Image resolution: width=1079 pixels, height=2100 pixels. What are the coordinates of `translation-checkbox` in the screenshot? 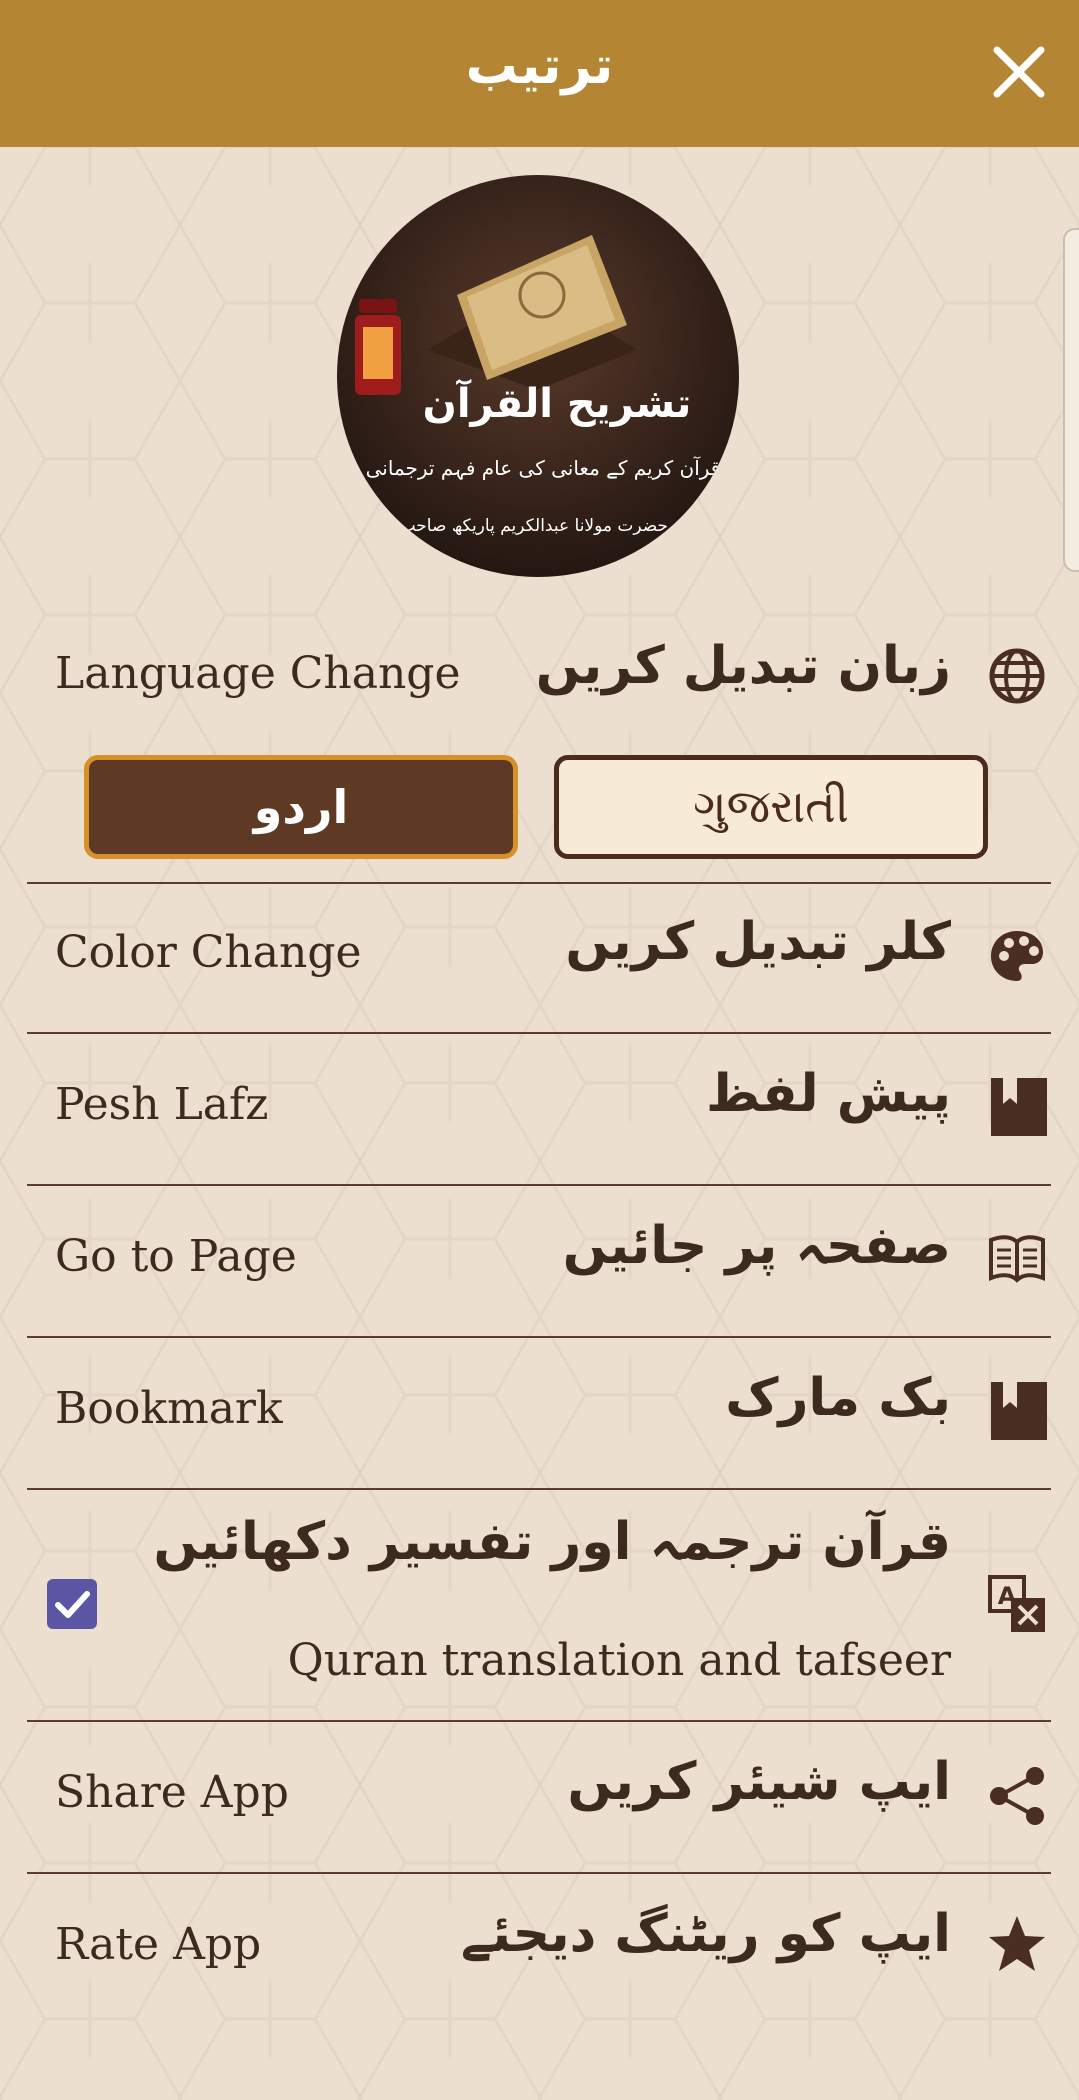 It's located at (72, 1604).